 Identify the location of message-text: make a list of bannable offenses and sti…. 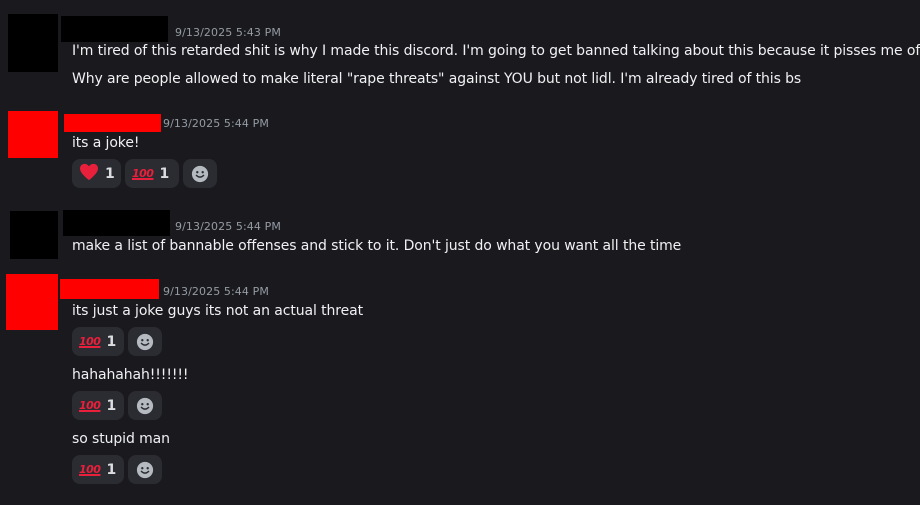
(377, 246).